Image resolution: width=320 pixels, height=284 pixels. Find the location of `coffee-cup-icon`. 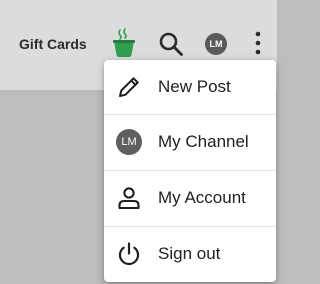

coffee-cup-icon is located at coordinates (124, 43).